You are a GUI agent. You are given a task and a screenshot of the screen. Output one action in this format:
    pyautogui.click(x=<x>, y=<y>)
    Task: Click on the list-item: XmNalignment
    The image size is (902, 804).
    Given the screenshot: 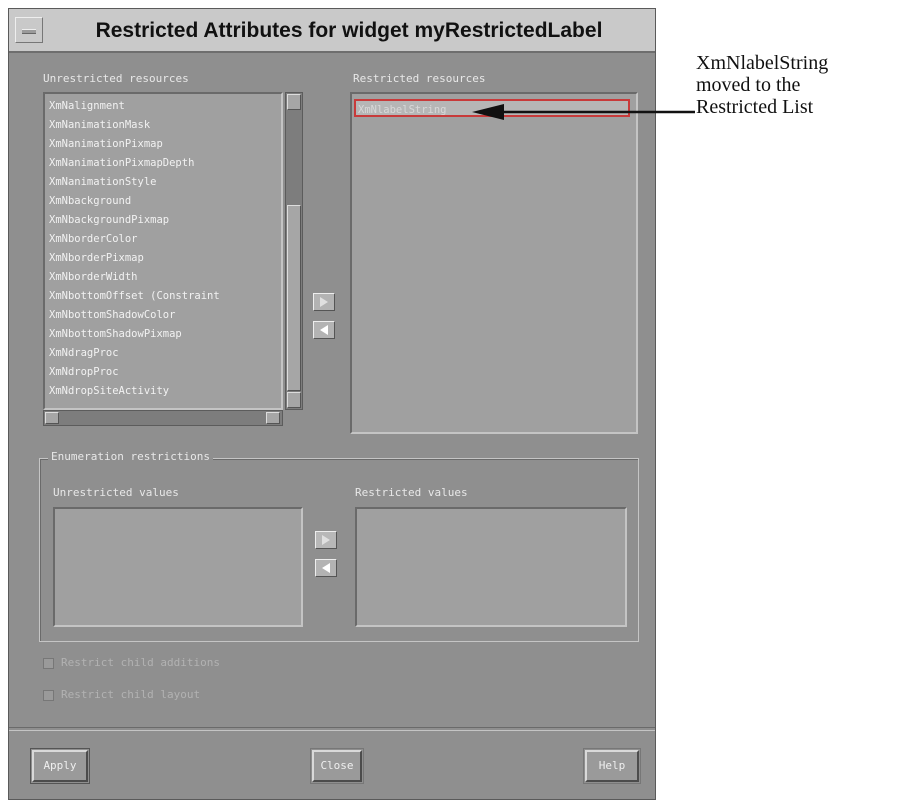 What is the action you would take?
    pyautogui.click(x=87, y=106)
    